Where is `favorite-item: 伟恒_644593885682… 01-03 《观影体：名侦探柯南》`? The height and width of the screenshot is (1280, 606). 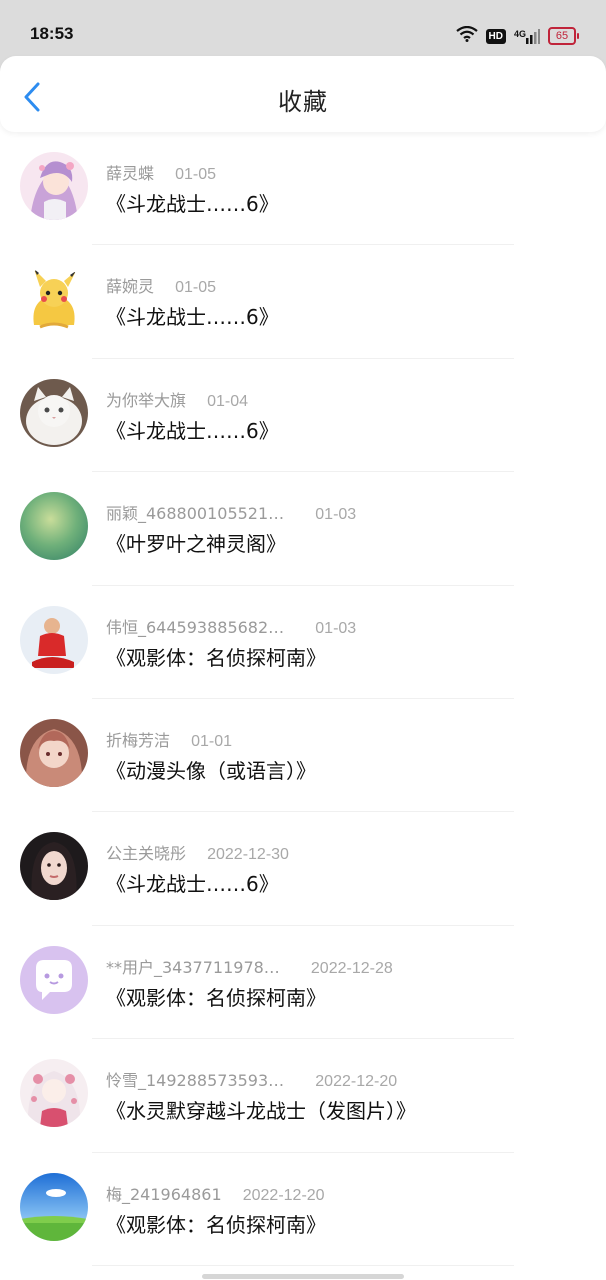 favorite-item: 伟恒_644593885682… 01-03 《观影体：名侦探柯南》 is located at coordinates (303, 642).